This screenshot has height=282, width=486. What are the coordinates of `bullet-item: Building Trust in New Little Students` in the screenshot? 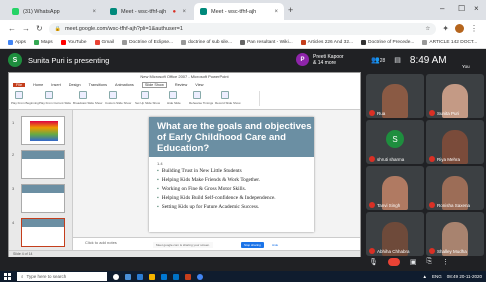 It's located at (234, 171).